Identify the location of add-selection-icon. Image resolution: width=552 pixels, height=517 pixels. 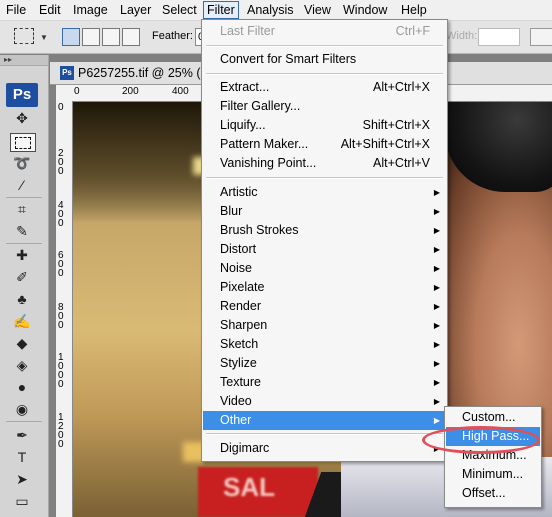
(91, 37).